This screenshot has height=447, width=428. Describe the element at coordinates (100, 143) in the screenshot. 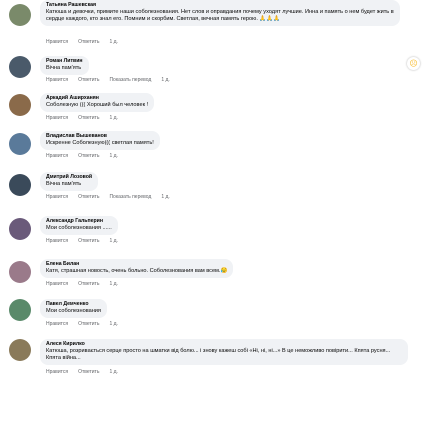

I see `comment-text: Искренне Соболезную((( светлая память!` at that location.